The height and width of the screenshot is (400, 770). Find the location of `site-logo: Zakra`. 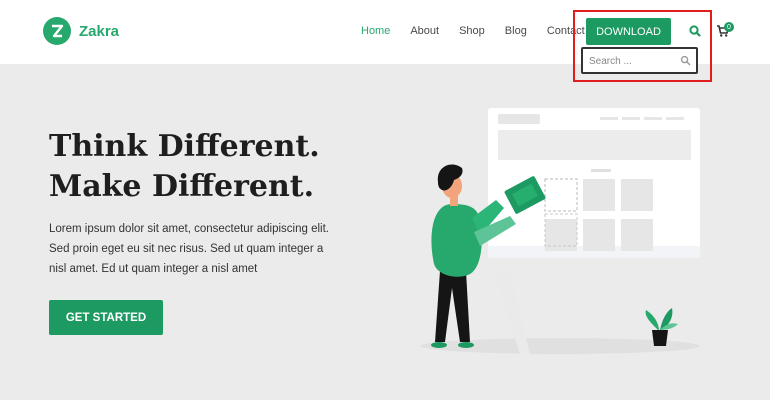

site-logo: Zakra is located at coordinates (81, 31).